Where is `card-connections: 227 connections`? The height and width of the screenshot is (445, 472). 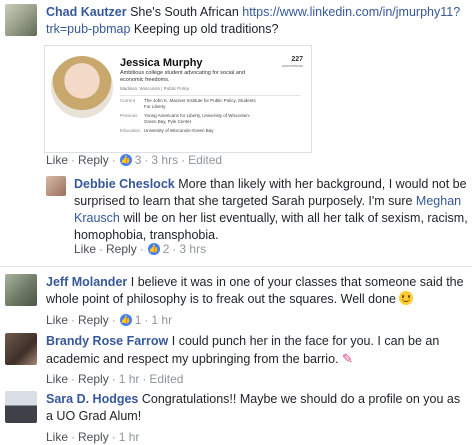 card-connections: 227 connections is located at coordinates (292, 62).